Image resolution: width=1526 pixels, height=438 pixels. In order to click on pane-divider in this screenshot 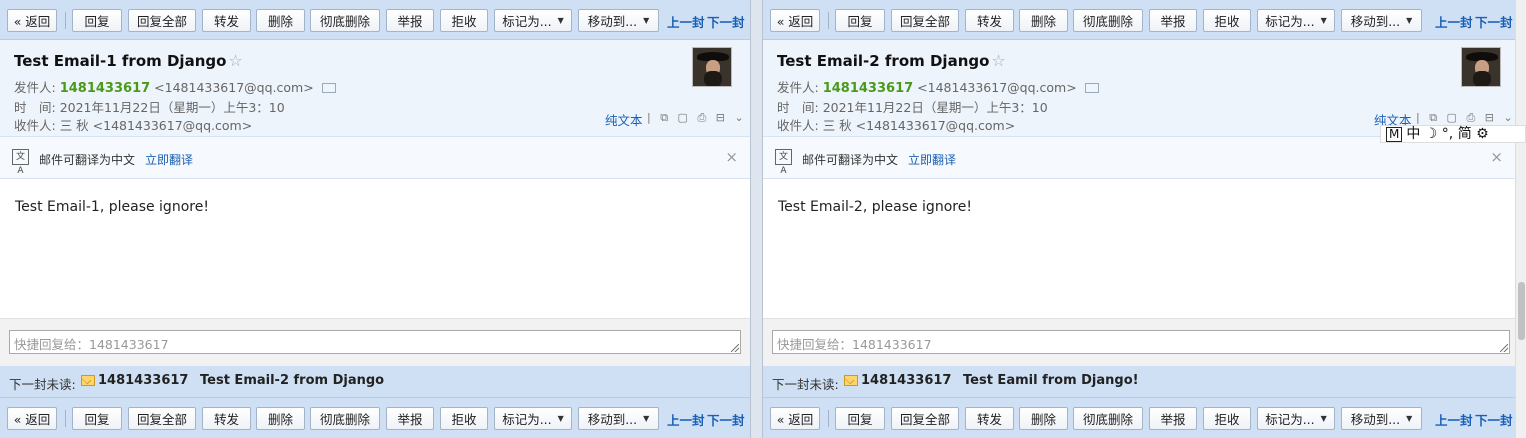, I will do `click(756, 219)`.